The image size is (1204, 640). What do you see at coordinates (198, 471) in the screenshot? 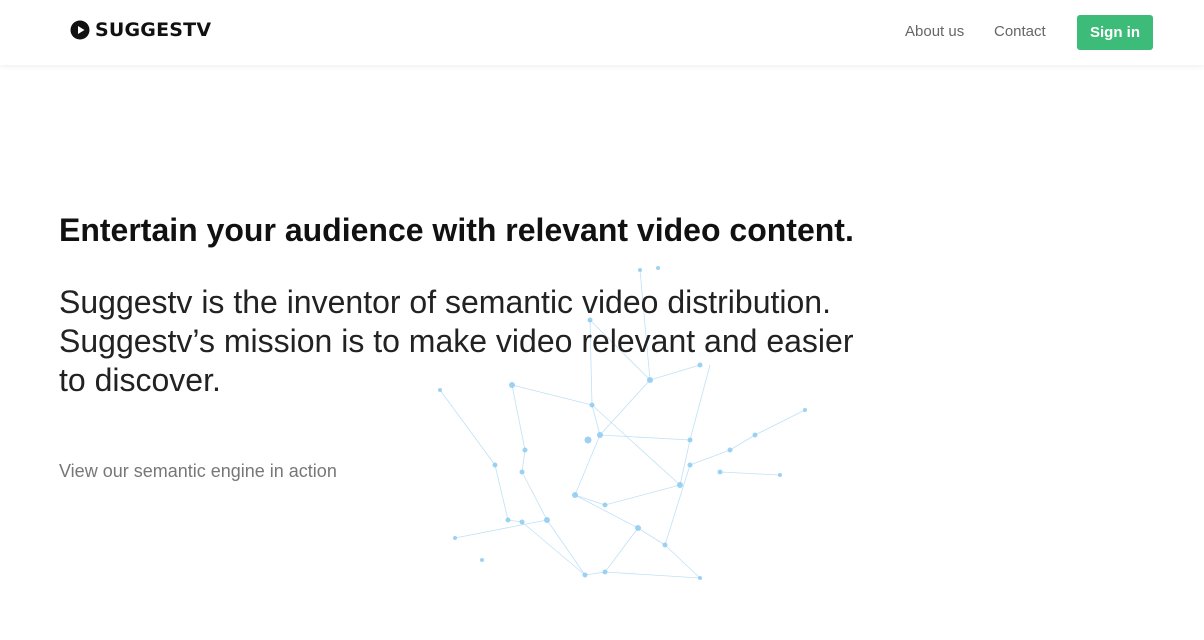
I see `semantic-engine-demo-link: View our semantic engine in action` at bounding box center [198, 471].